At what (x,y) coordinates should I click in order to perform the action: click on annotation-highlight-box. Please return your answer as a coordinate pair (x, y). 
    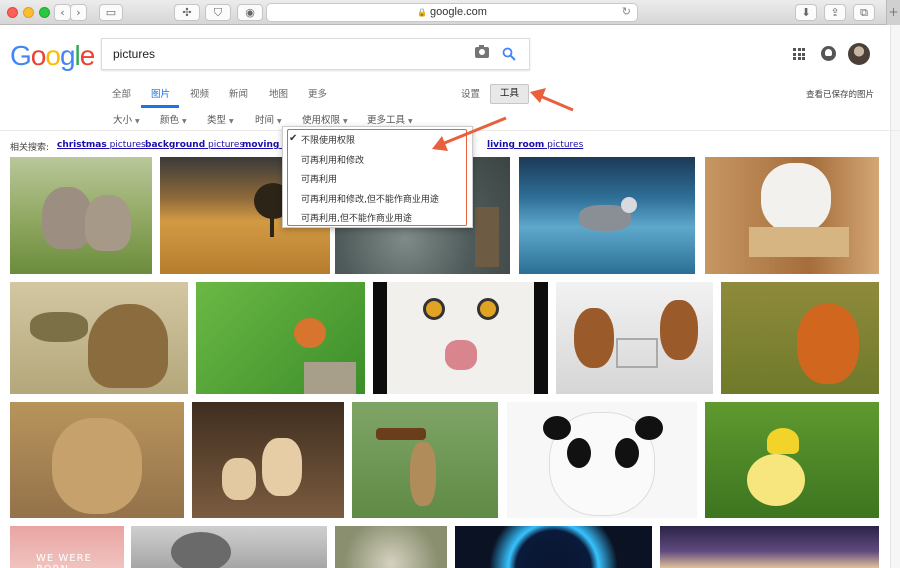
    Looking at the image, I should click on (377, 177).